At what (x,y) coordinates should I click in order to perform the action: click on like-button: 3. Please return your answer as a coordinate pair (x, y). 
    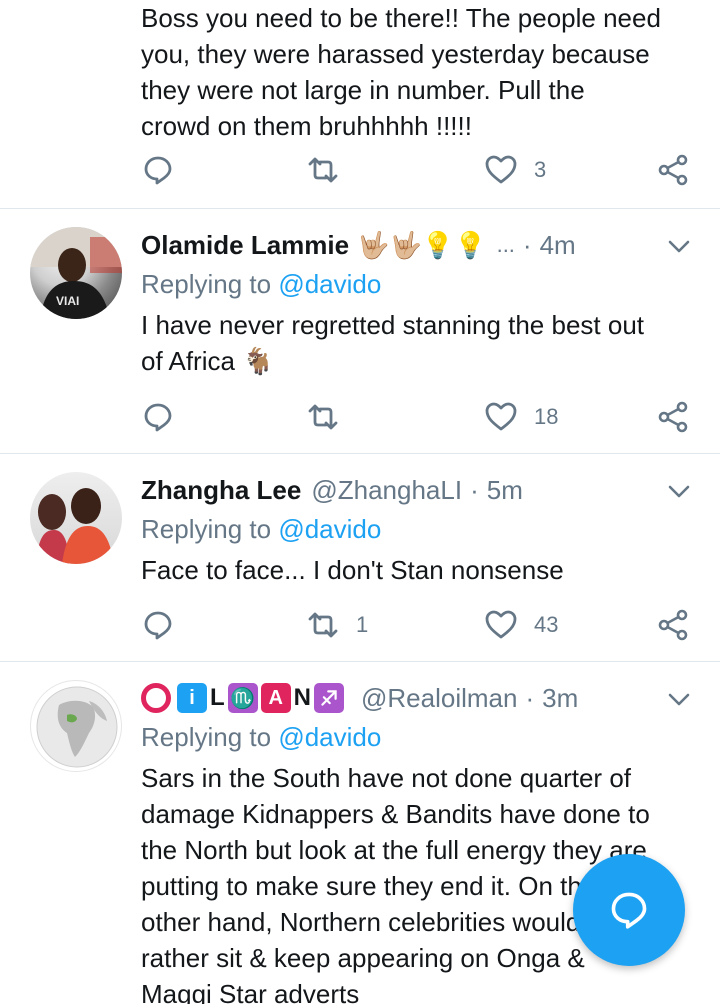
    Looking at the image, I should click on (515, 170).